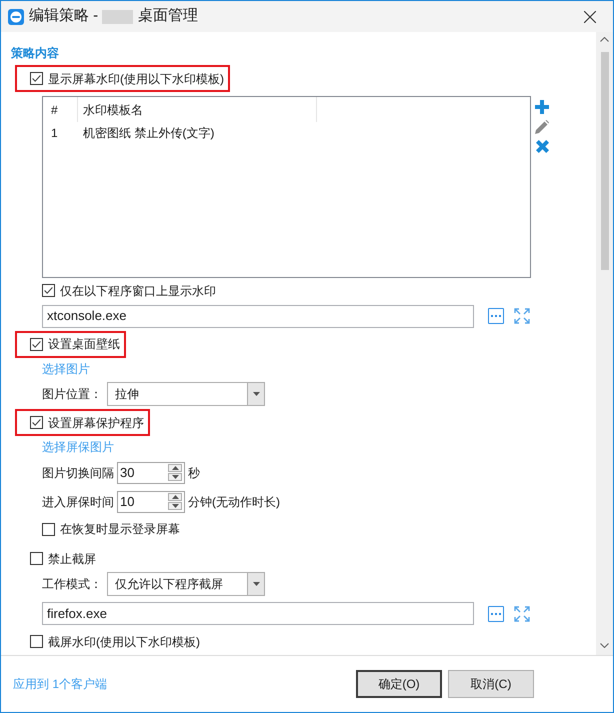 The width and height of the screenshot is (614, 713). Describe the element at coordinates (136, 79) in the screenshot. I see `checkbox-label: 显示屏幕水印(使用以下水印模板)` at that location.